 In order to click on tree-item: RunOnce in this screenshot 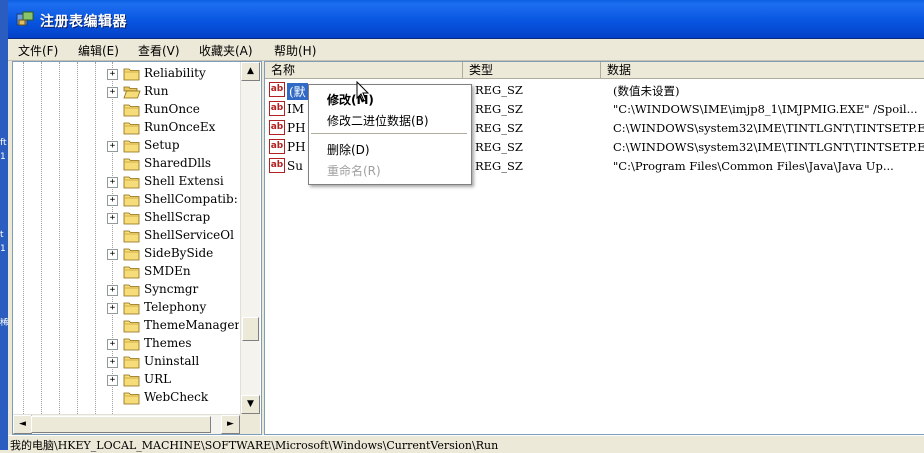, I will do `click(126, 110)`.